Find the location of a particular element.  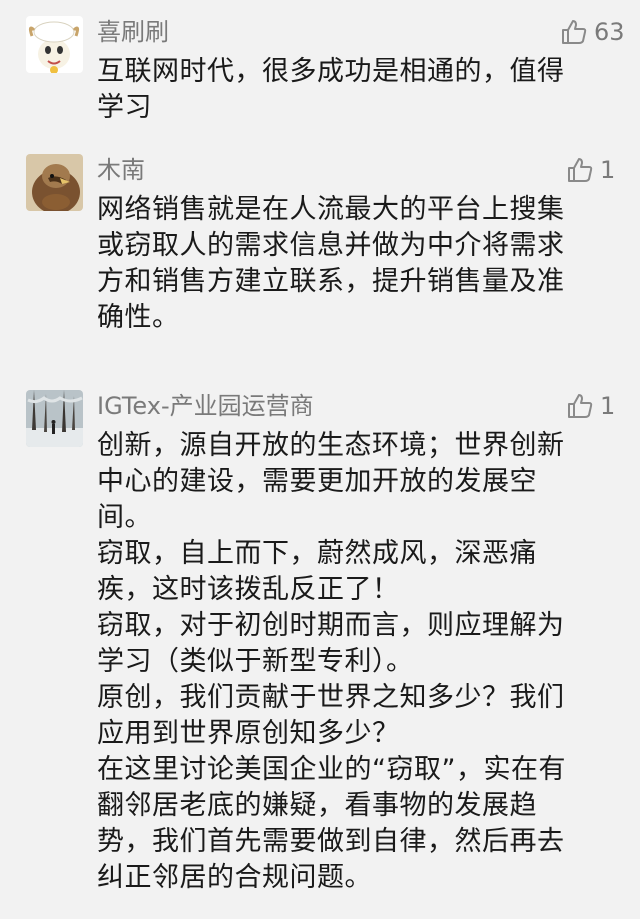

comment-line: 在这里讨论美国企业的“窃取”，实在有 is located at coordinates (331, 769).